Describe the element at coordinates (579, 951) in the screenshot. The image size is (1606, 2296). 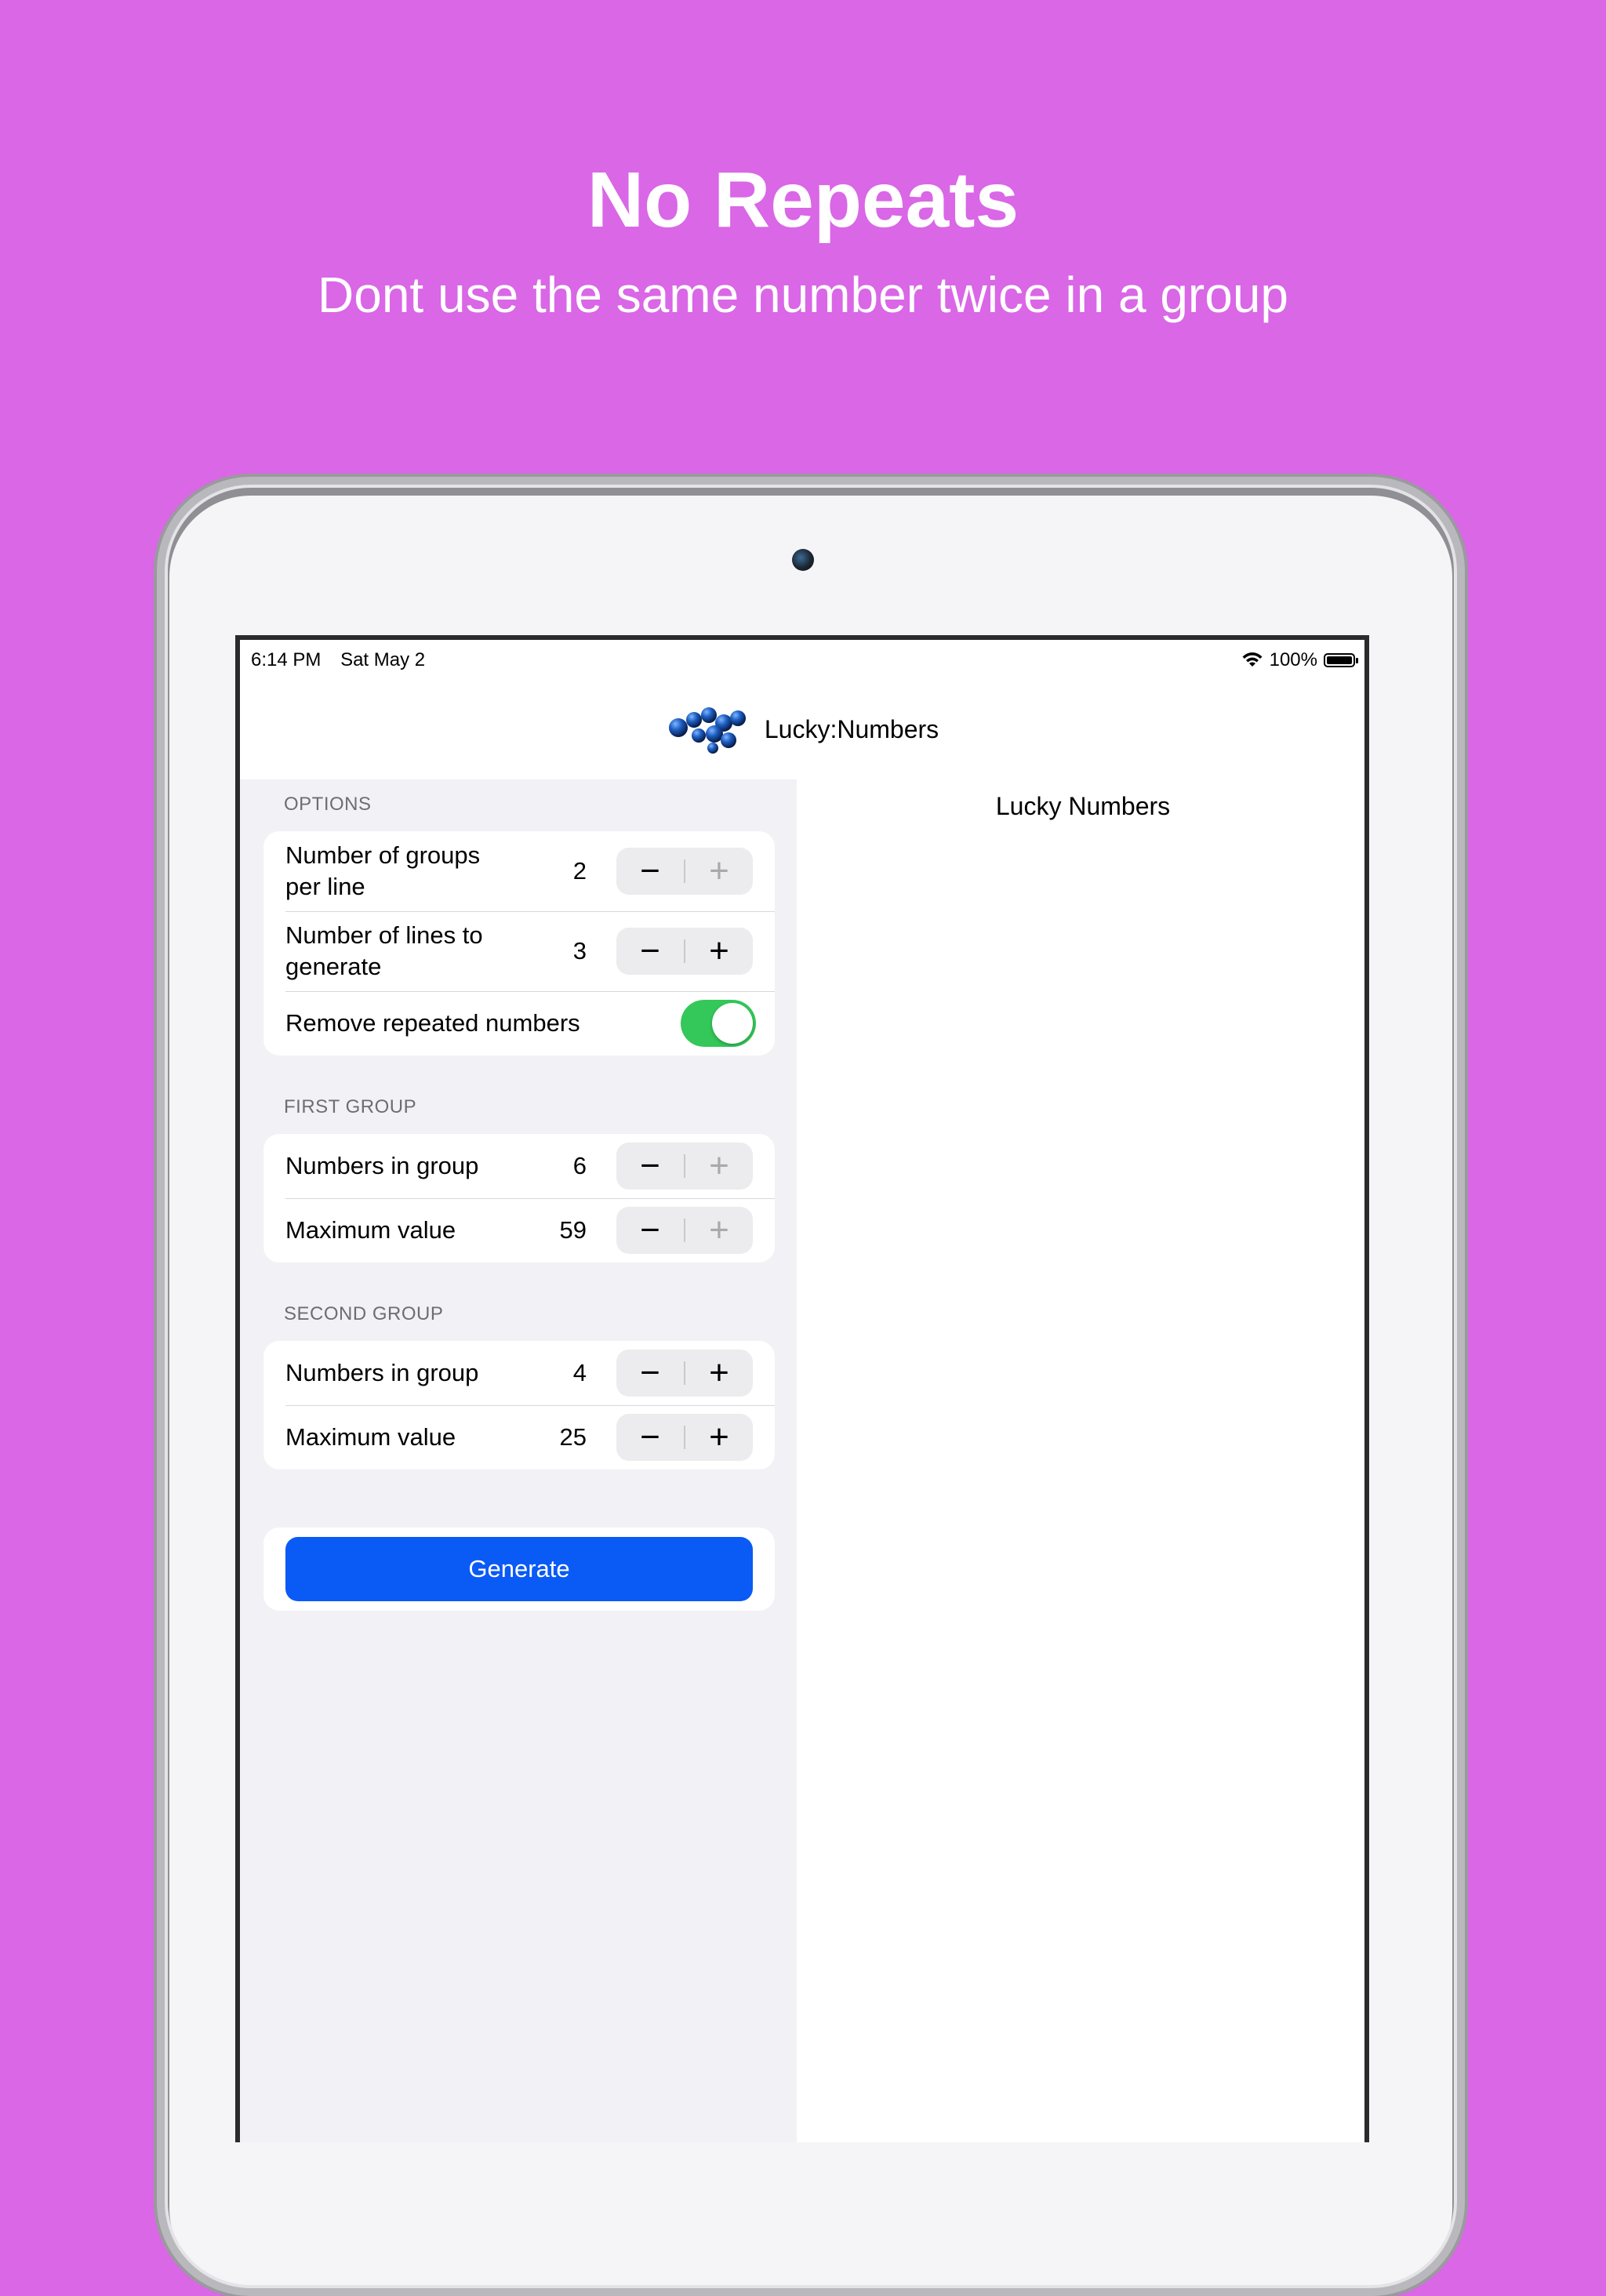
I see `lines-to-generate-value: 3` at that location.